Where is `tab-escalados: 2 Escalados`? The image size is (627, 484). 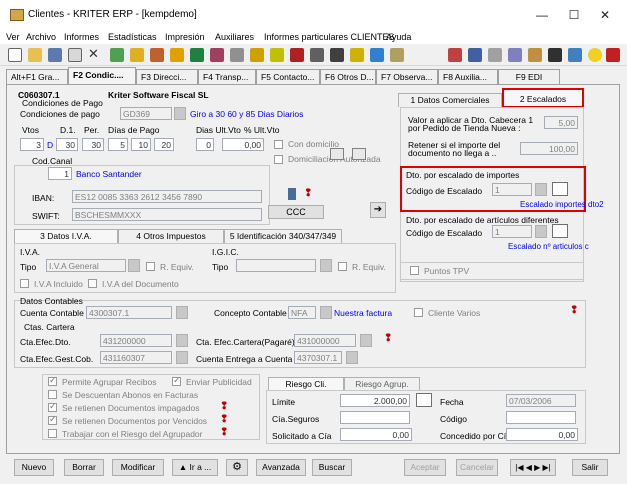 tab-escalados: 2 Escalados is located at coordinates (543, 98).